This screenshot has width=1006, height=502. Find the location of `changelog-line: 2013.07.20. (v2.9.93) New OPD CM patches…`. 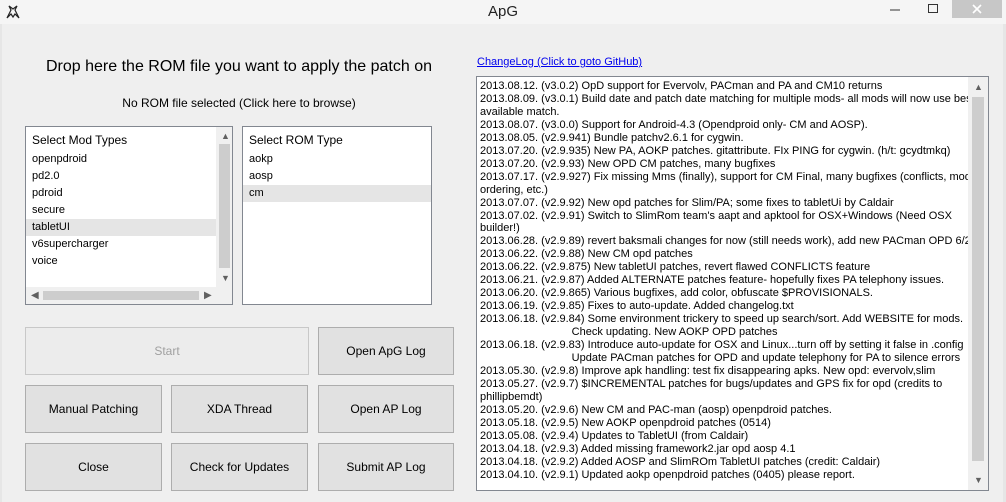

changelog-line: 2013.07.20. (v2.9.93) New OPD CM patches… is located at coordinates (628, 163).